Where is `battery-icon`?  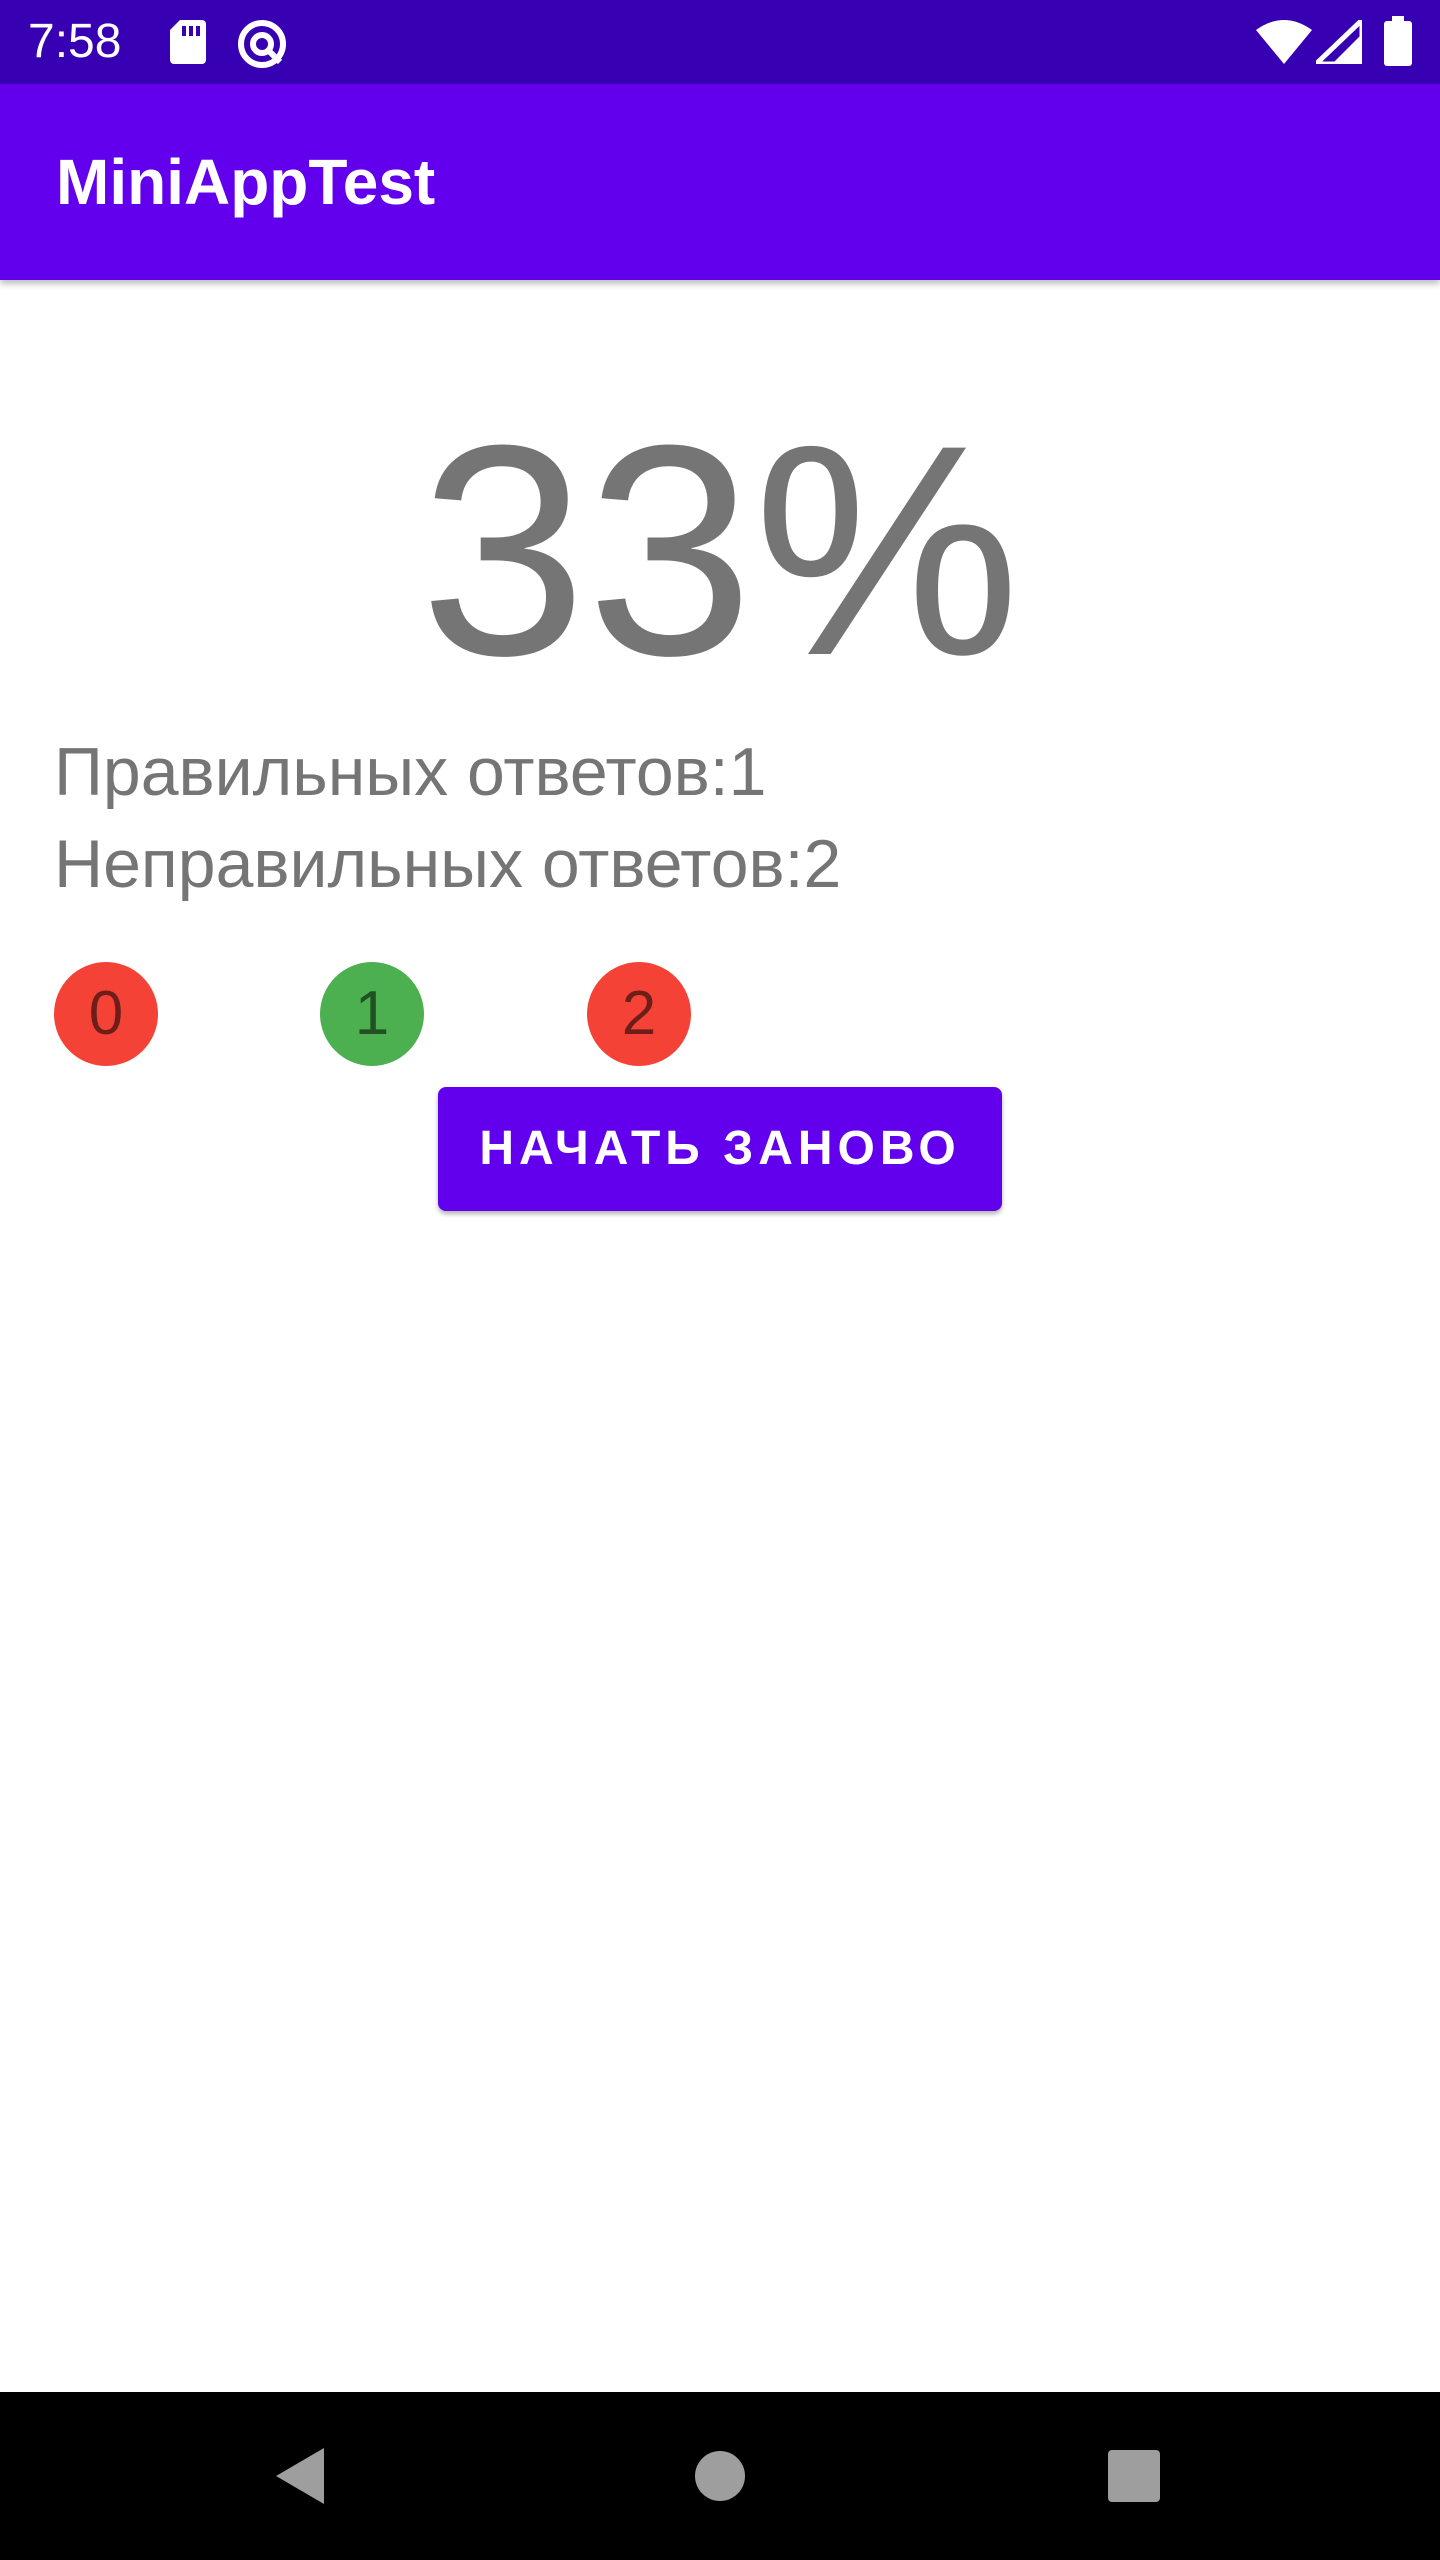 battery-icon is located at coordinates (1398, 43).